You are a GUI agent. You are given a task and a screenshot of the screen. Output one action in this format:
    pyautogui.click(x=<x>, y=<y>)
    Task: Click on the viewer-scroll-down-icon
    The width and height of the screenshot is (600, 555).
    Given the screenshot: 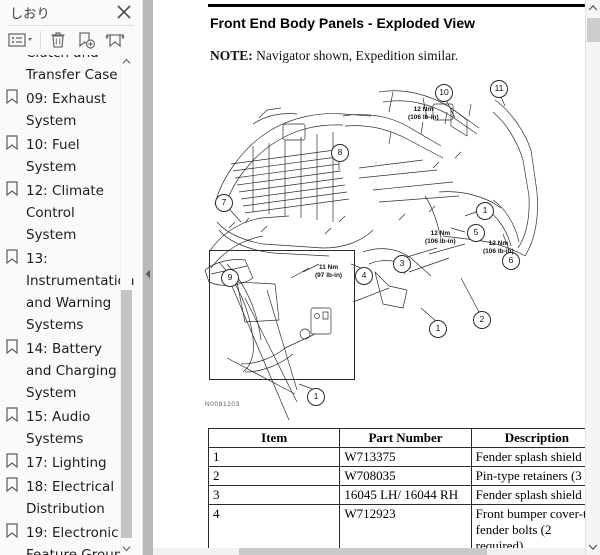 What is the action you would take?
    pyautogui.click(x=593, y=547)
    